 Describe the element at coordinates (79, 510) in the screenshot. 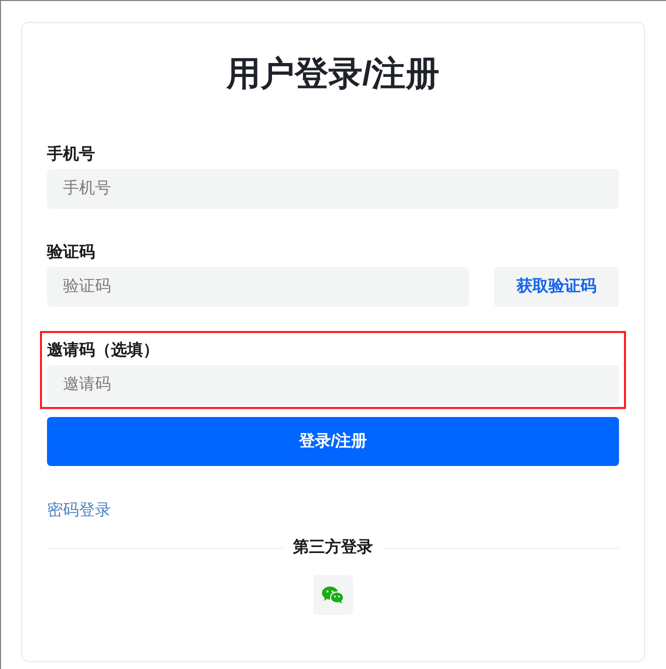

I see `password-login-link: 密码登录` at that location.